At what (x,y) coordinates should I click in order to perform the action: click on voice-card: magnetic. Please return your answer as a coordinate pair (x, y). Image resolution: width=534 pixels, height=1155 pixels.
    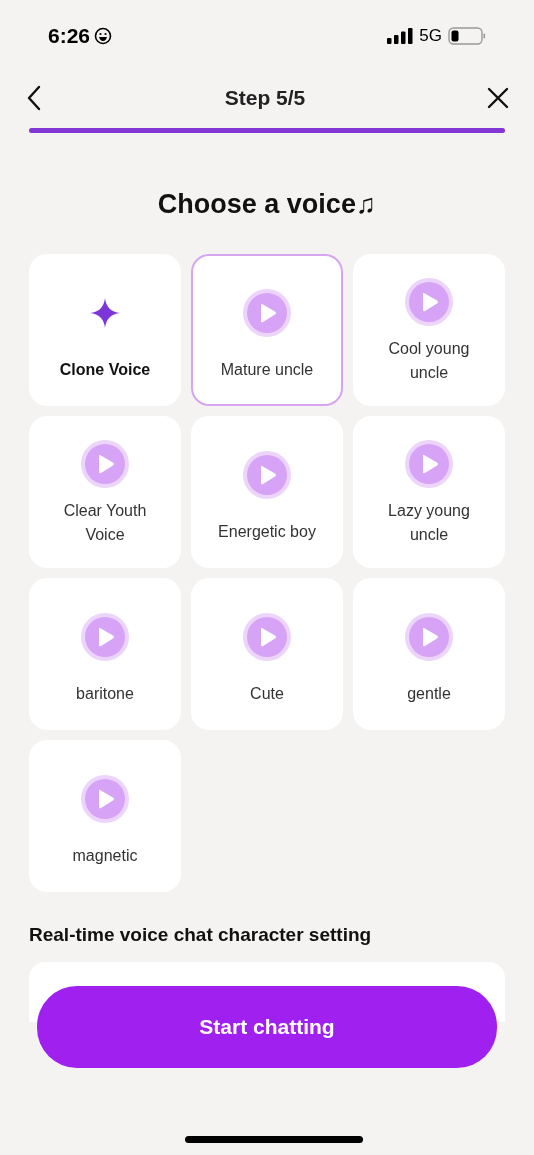
    Looking at the image, I should click on (105, 816).